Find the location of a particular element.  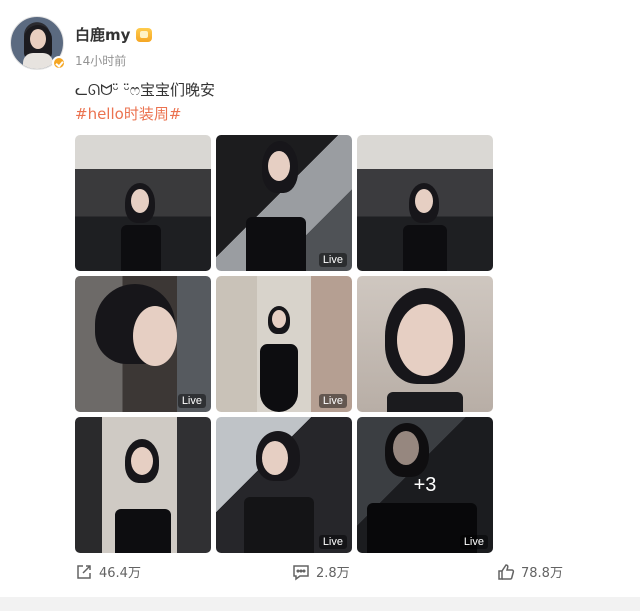

verified-check-icon is located at coordinates (59, 63).